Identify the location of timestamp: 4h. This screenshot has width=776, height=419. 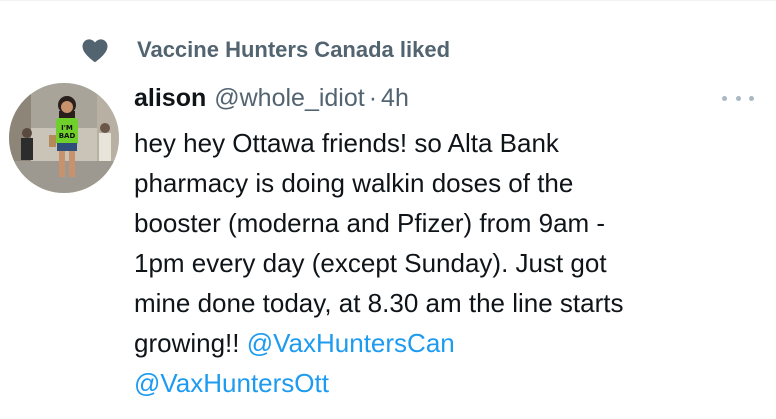
(395, 98).